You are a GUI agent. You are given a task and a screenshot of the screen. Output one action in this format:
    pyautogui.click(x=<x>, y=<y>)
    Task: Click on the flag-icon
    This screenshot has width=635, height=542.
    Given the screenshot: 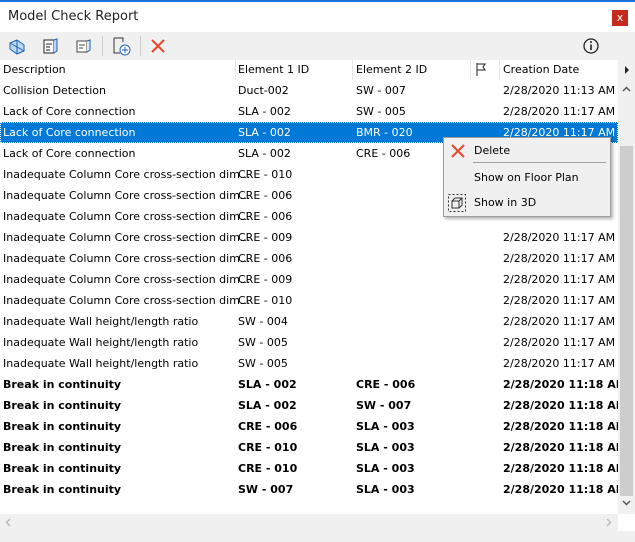 What is the action you would take?
    pyautogui.click(x=481, y=70)
    